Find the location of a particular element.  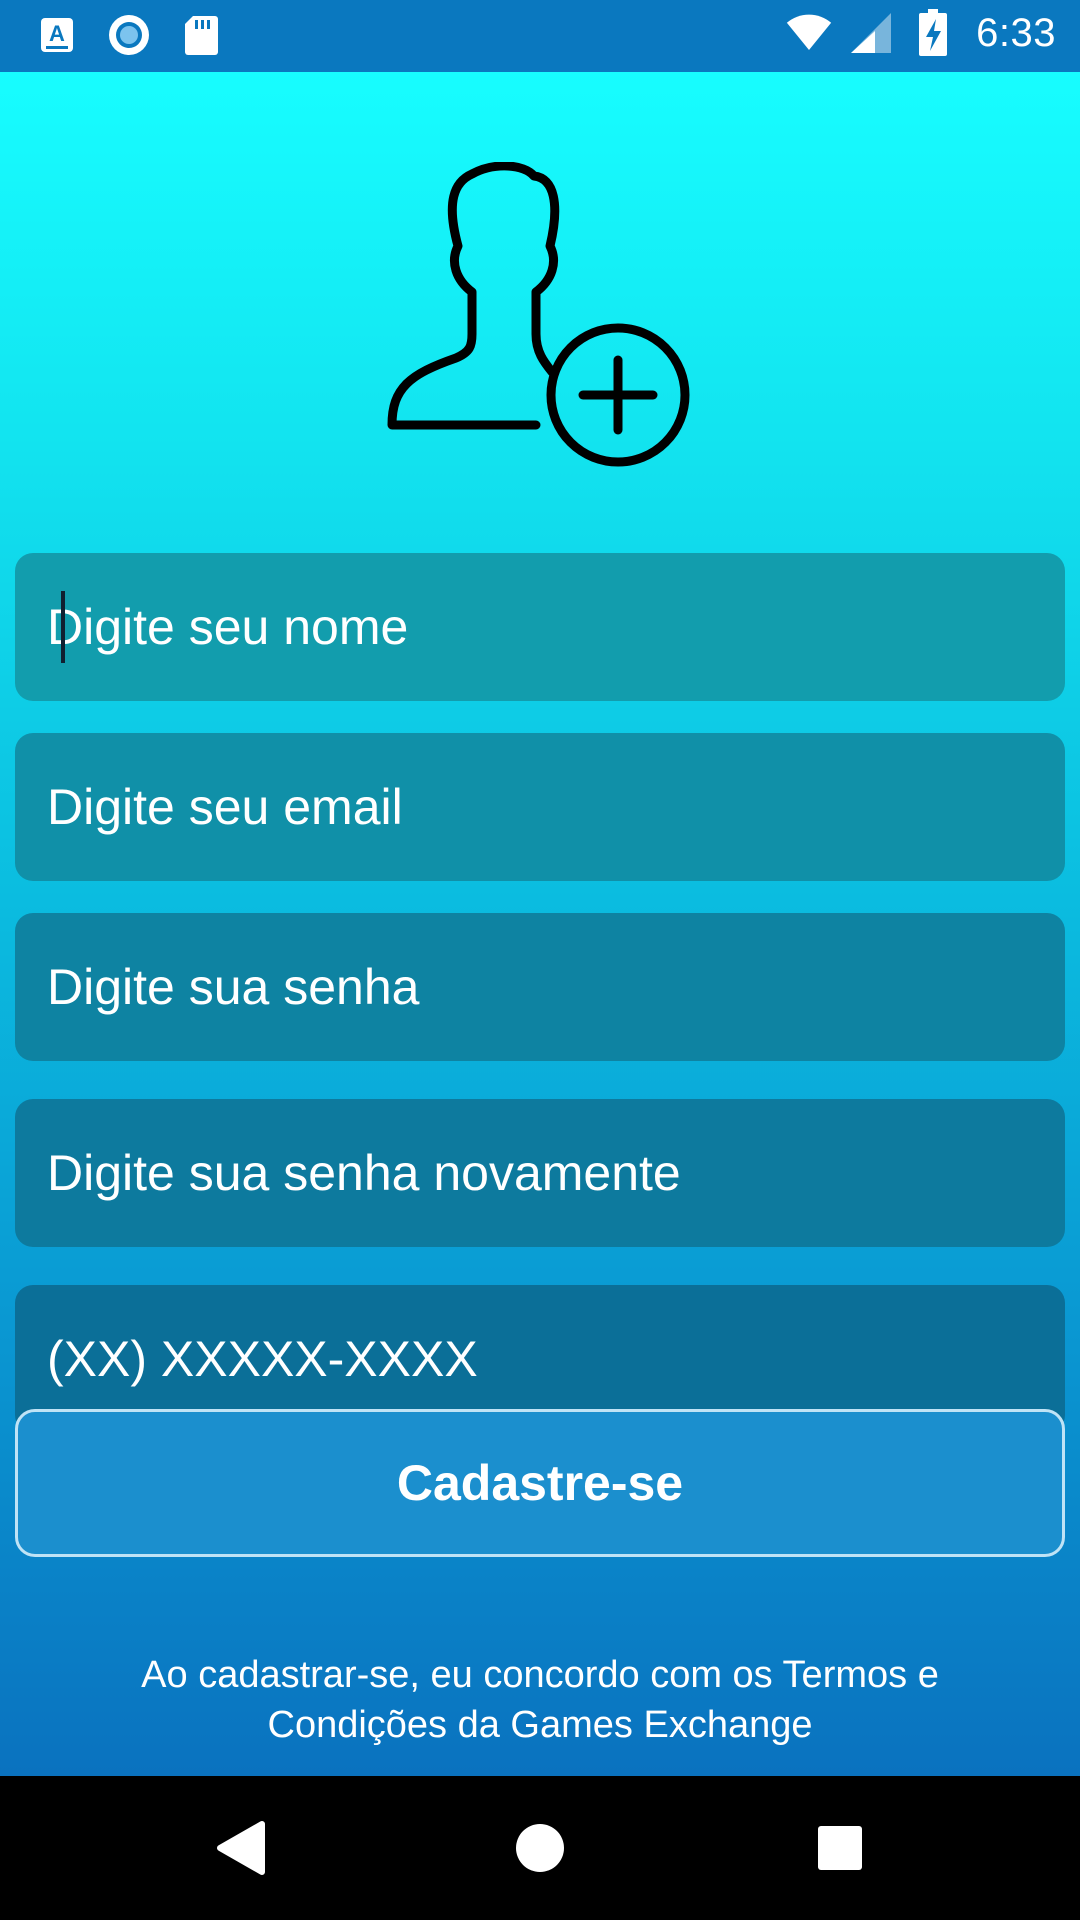

text-cursor is located at coordinates (63, 627).